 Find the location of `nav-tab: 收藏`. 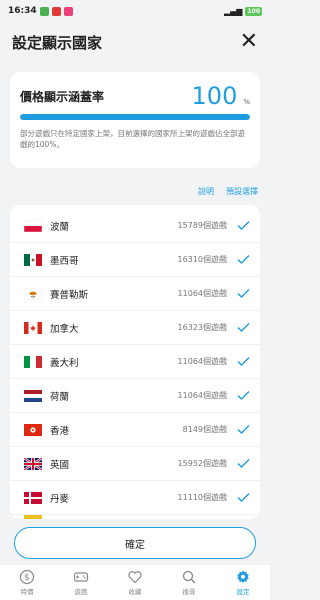

nav-tab: 收藏 is located at coordinates (135, 582).